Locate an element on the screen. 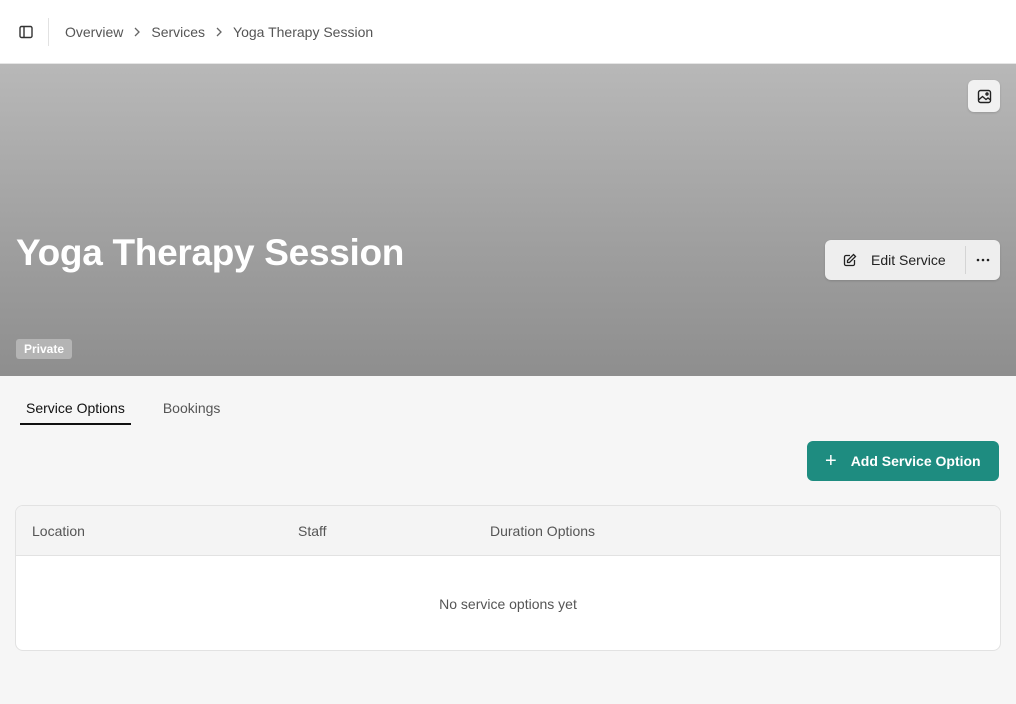 Image resolution: width=1016 pixels, height=704 pixels. tab-bar: Service Options Bookings is located at coordinates (136, 409).